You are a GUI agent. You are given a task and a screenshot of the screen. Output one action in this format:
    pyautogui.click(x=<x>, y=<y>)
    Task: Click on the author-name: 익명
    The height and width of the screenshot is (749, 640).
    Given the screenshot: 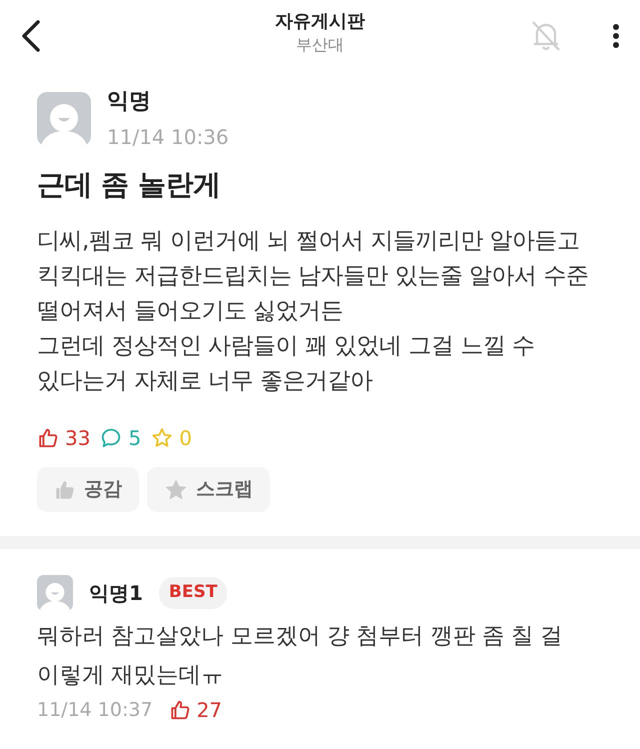 What is the action you would take?
    pyautogui.click(x=129, y=102)
    